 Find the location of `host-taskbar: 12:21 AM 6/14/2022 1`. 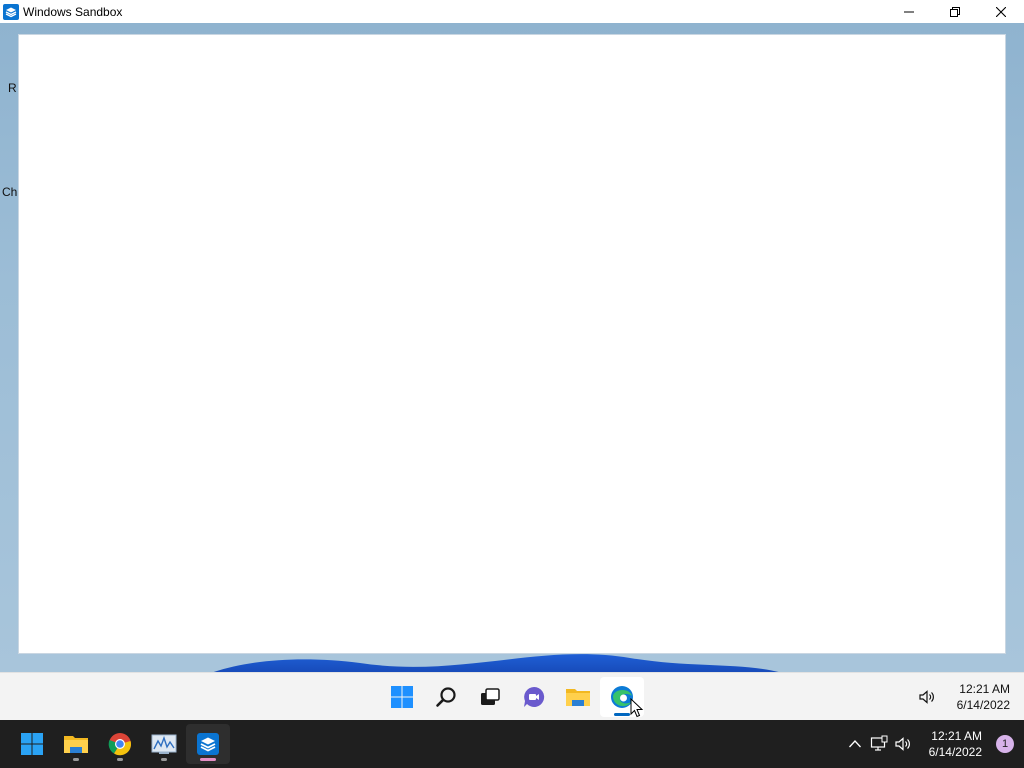

host-taskbar: 12:21 AM 6/14/2022 1 is located at coordinates (512, 744).